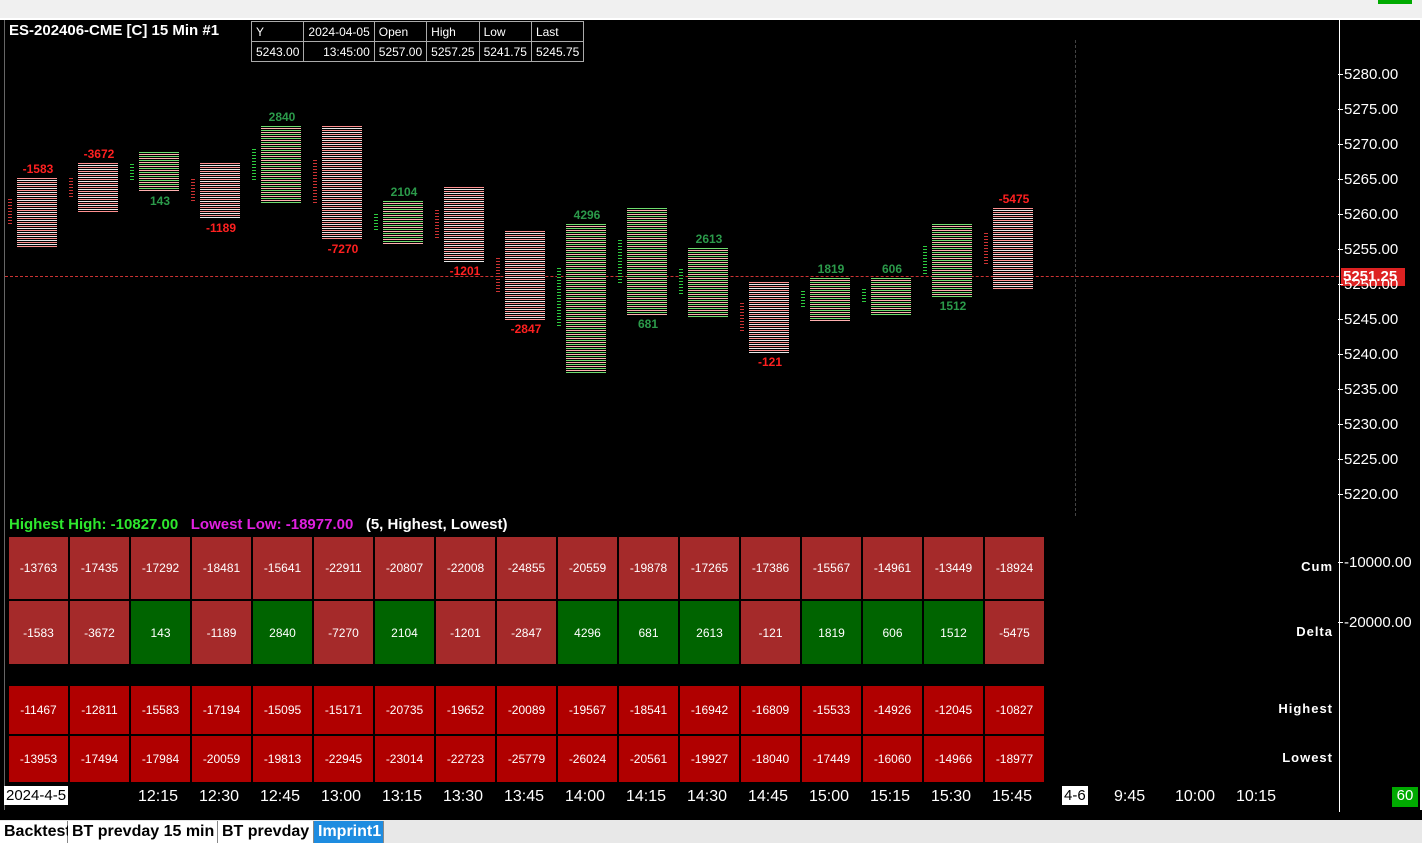 The width and height of the screenshot is (1422, 843). Describe the element at coordinates (282, 632) in the screenshot. I see `delta-cell: 2840` at that location.